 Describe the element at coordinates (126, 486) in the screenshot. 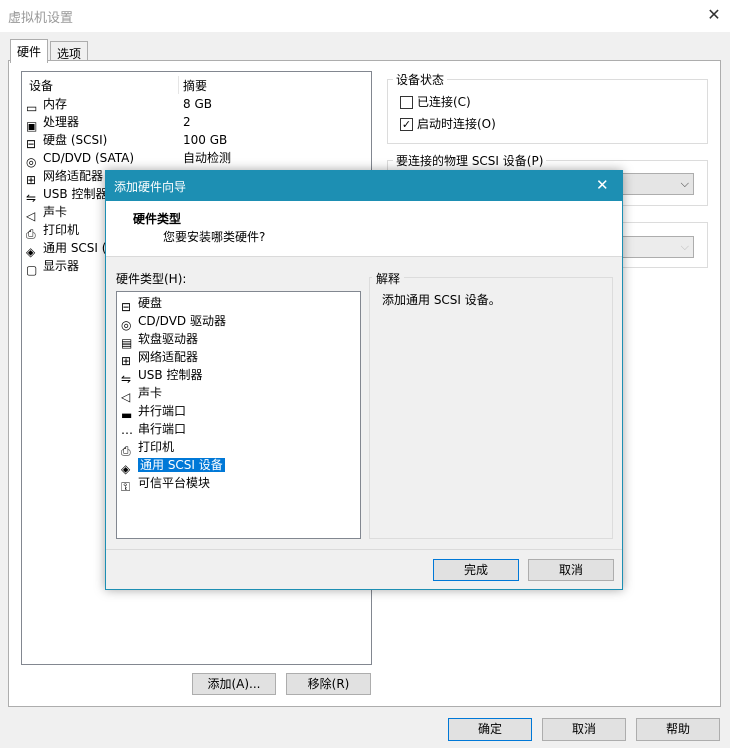

I see `tpm-icon: ⚿` at that location.